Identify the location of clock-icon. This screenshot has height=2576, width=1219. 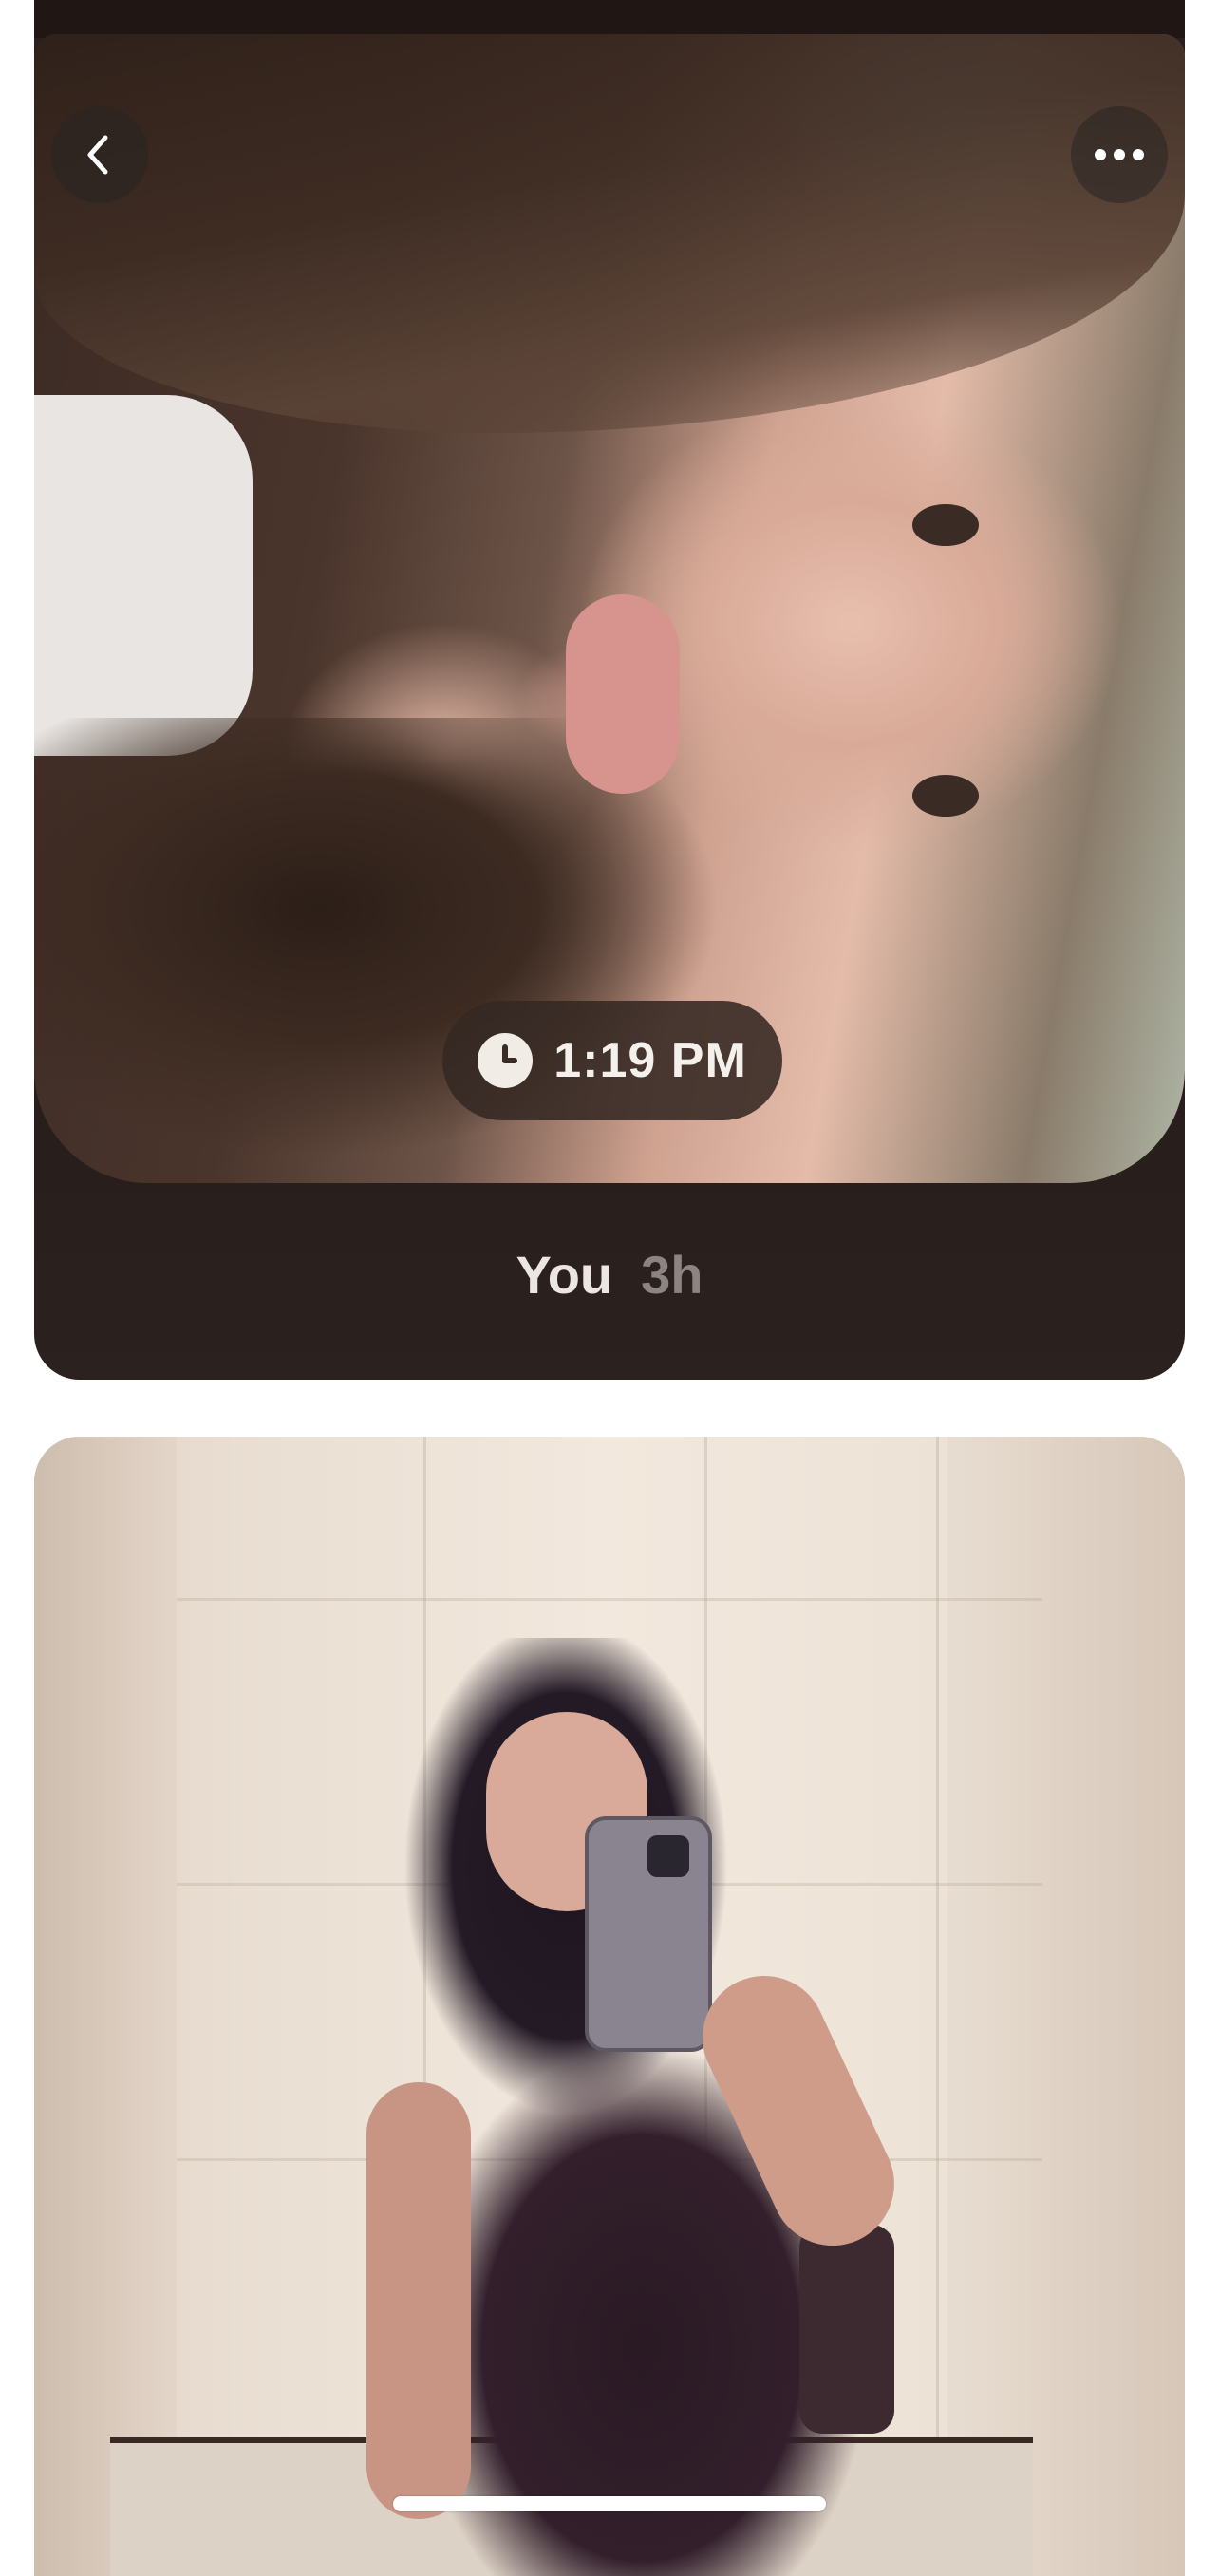
(506, 1060).